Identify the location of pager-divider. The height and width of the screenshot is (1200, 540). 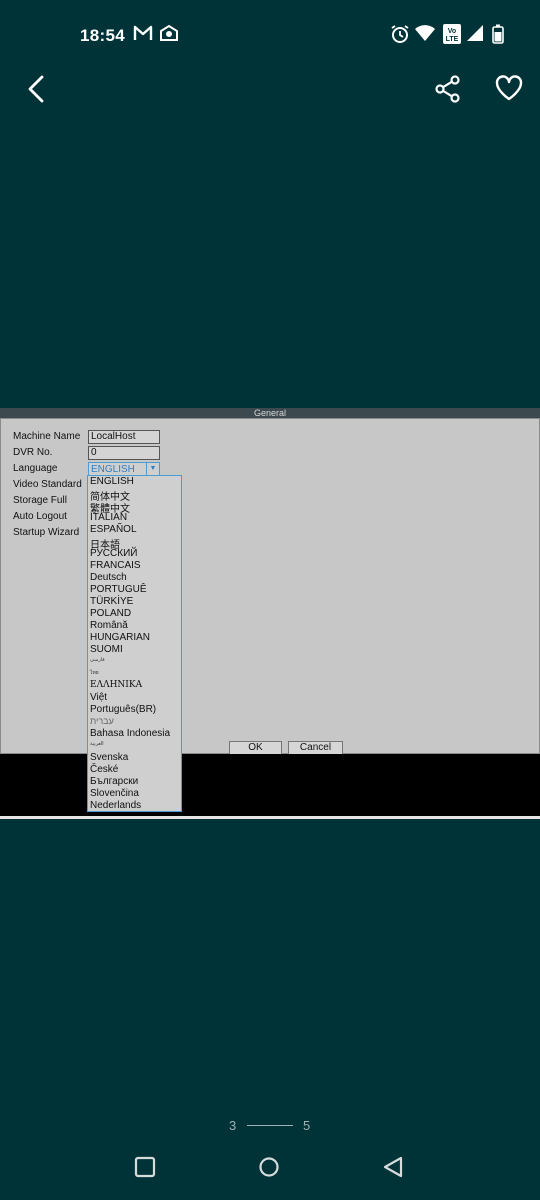
(270, 1125).